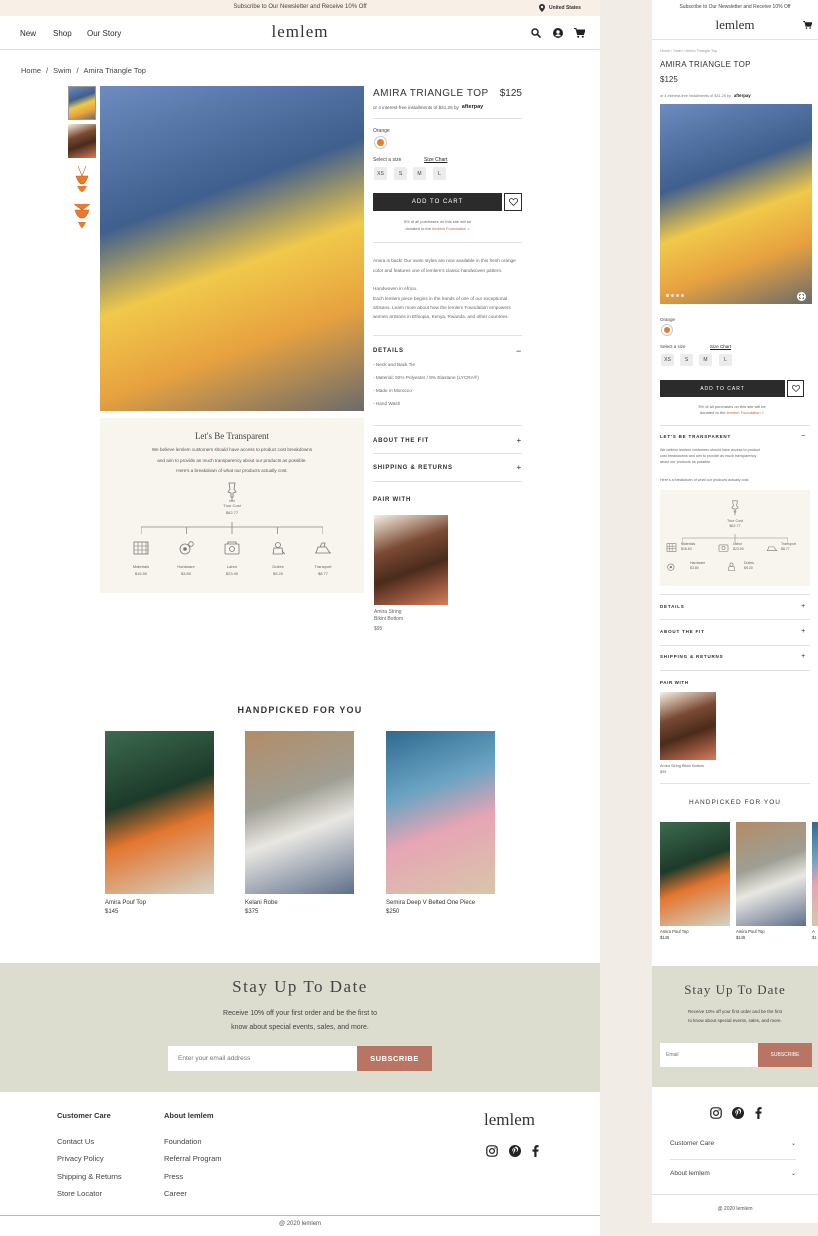 This screenshot has width=818, height=1236. I want to click on breadcrumb-current: Amira Triangle Top, so click(114, 70).